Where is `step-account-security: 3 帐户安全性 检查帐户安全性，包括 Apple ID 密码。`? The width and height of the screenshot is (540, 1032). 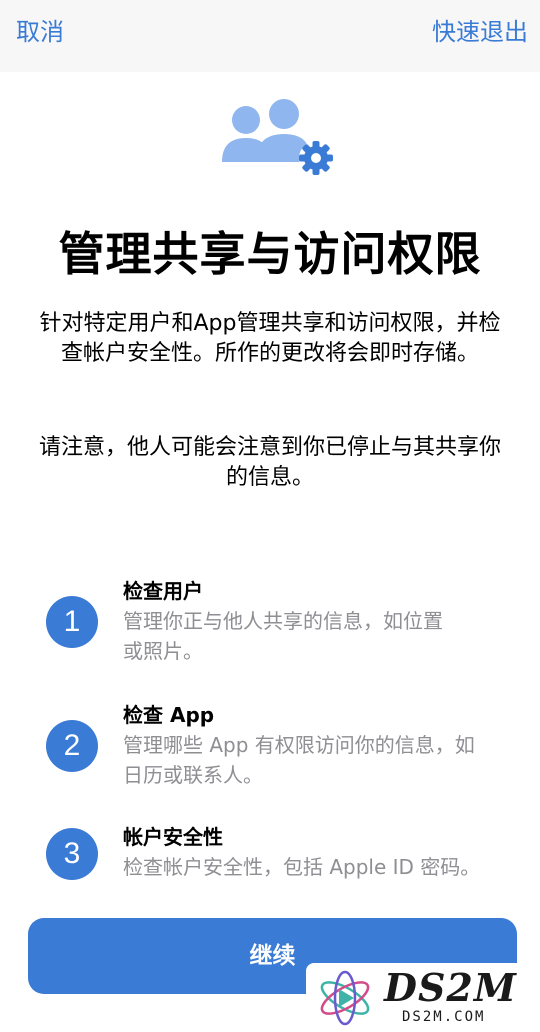 step-account-security: 3 帐户安全性 检查帐户安全性，包括 Apple ID 密码。 is located at coordinates (270, 867).